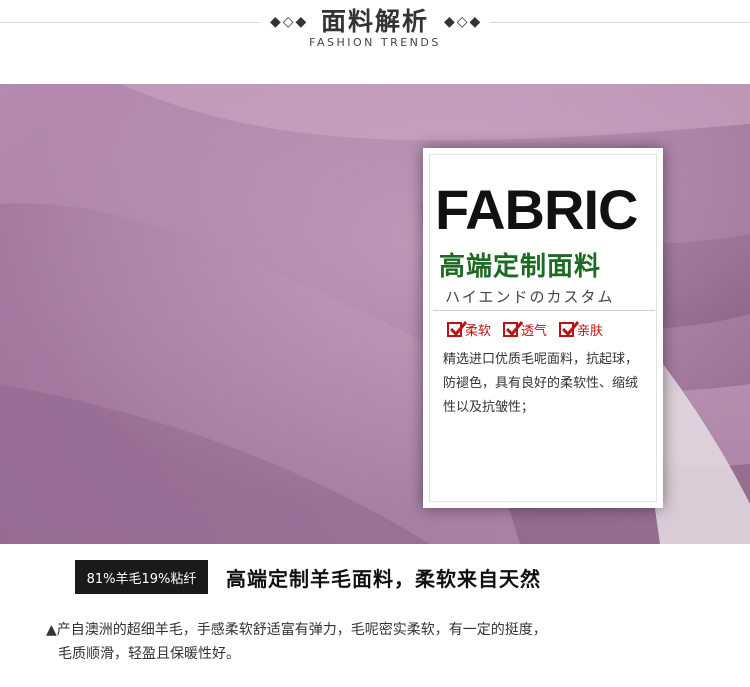 The height and width of the screenshot is (687, 750). Describe the element at coordinates (478, 331) in the screenshot. I see `feature-label: 柔软` at that location.